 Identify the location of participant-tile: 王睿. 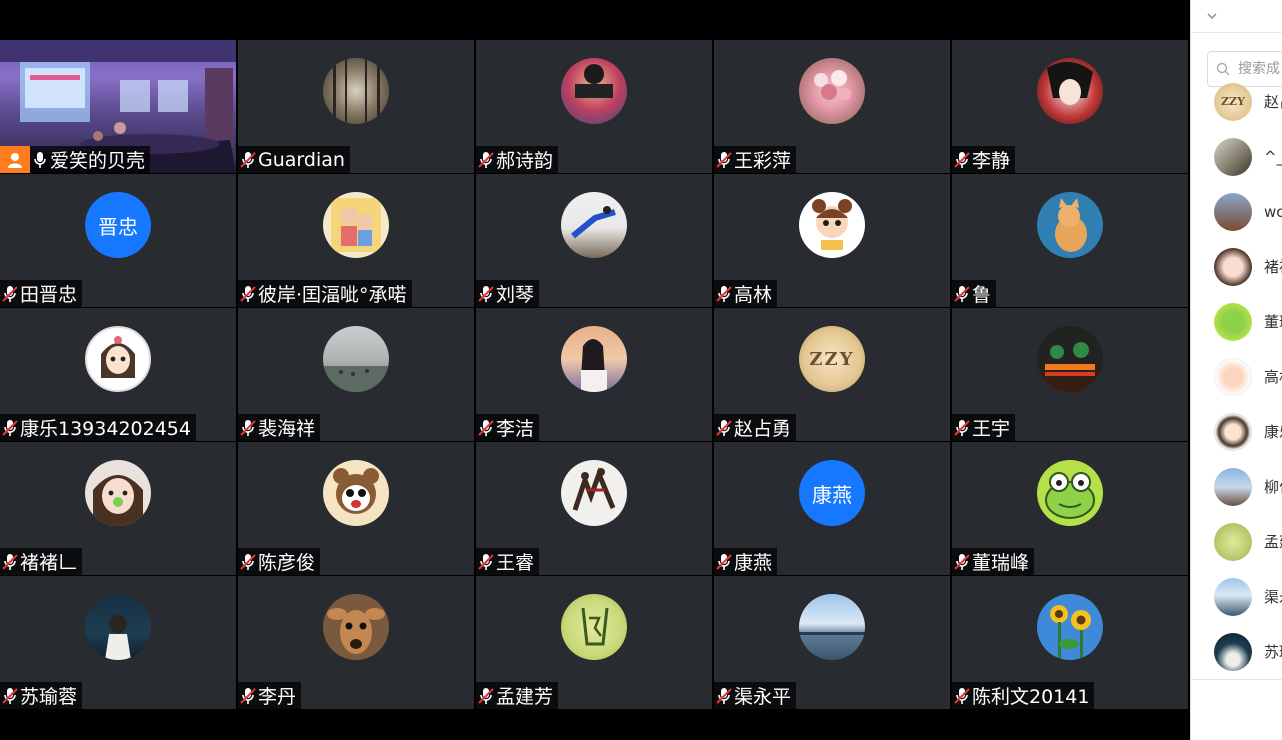
(594, 508).